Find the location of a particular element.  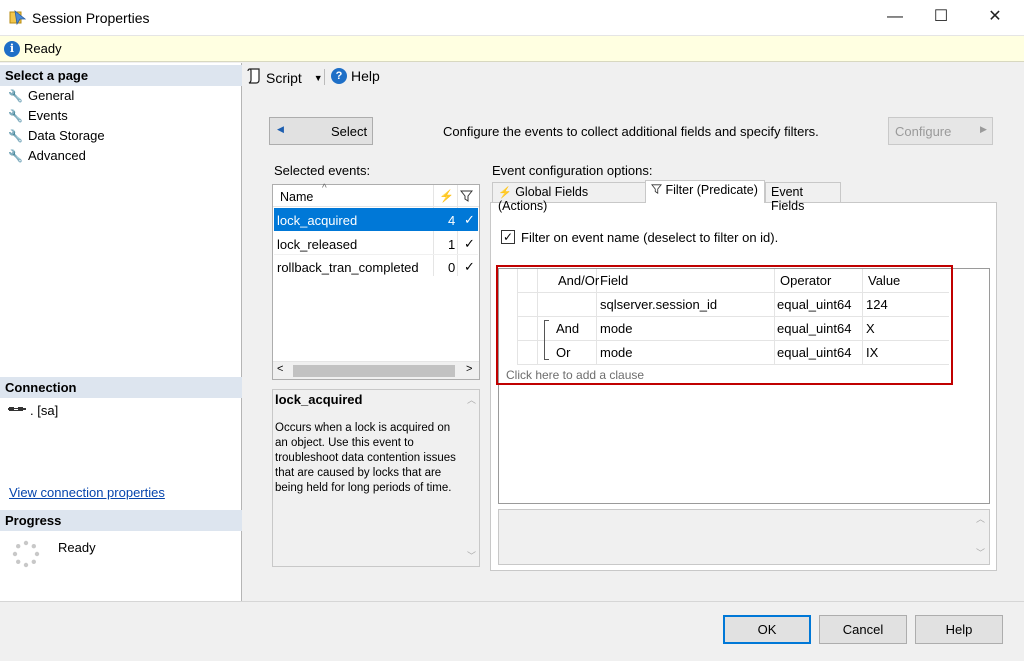

arrow-right-icon: ▶ is located at coordinates (983, 129).